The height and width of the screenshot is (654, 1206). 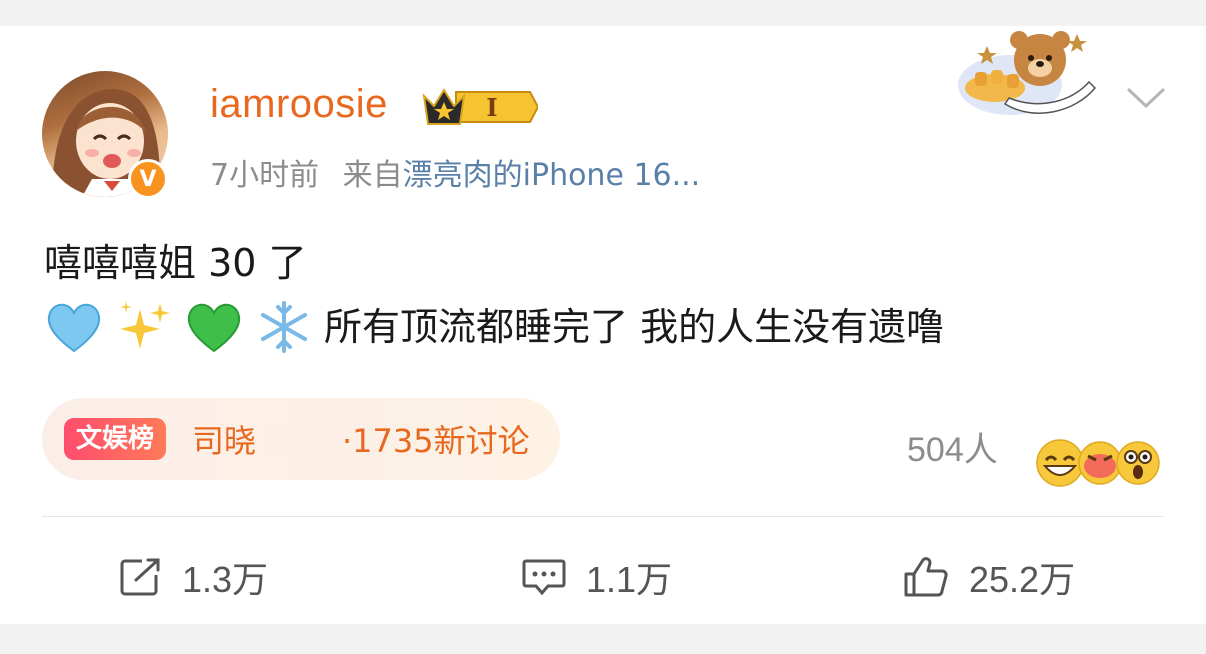 What do you see at coordinates (115, 439) in the screenshot?
I see `topic-rank-tag: 文娱榜` at bounding box center [115, 439].